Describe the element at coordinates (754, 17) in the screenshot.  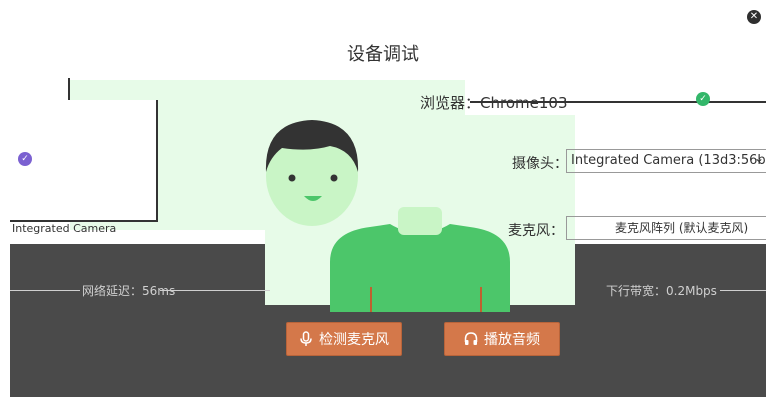
I see `close-icon: ✕` at that location.